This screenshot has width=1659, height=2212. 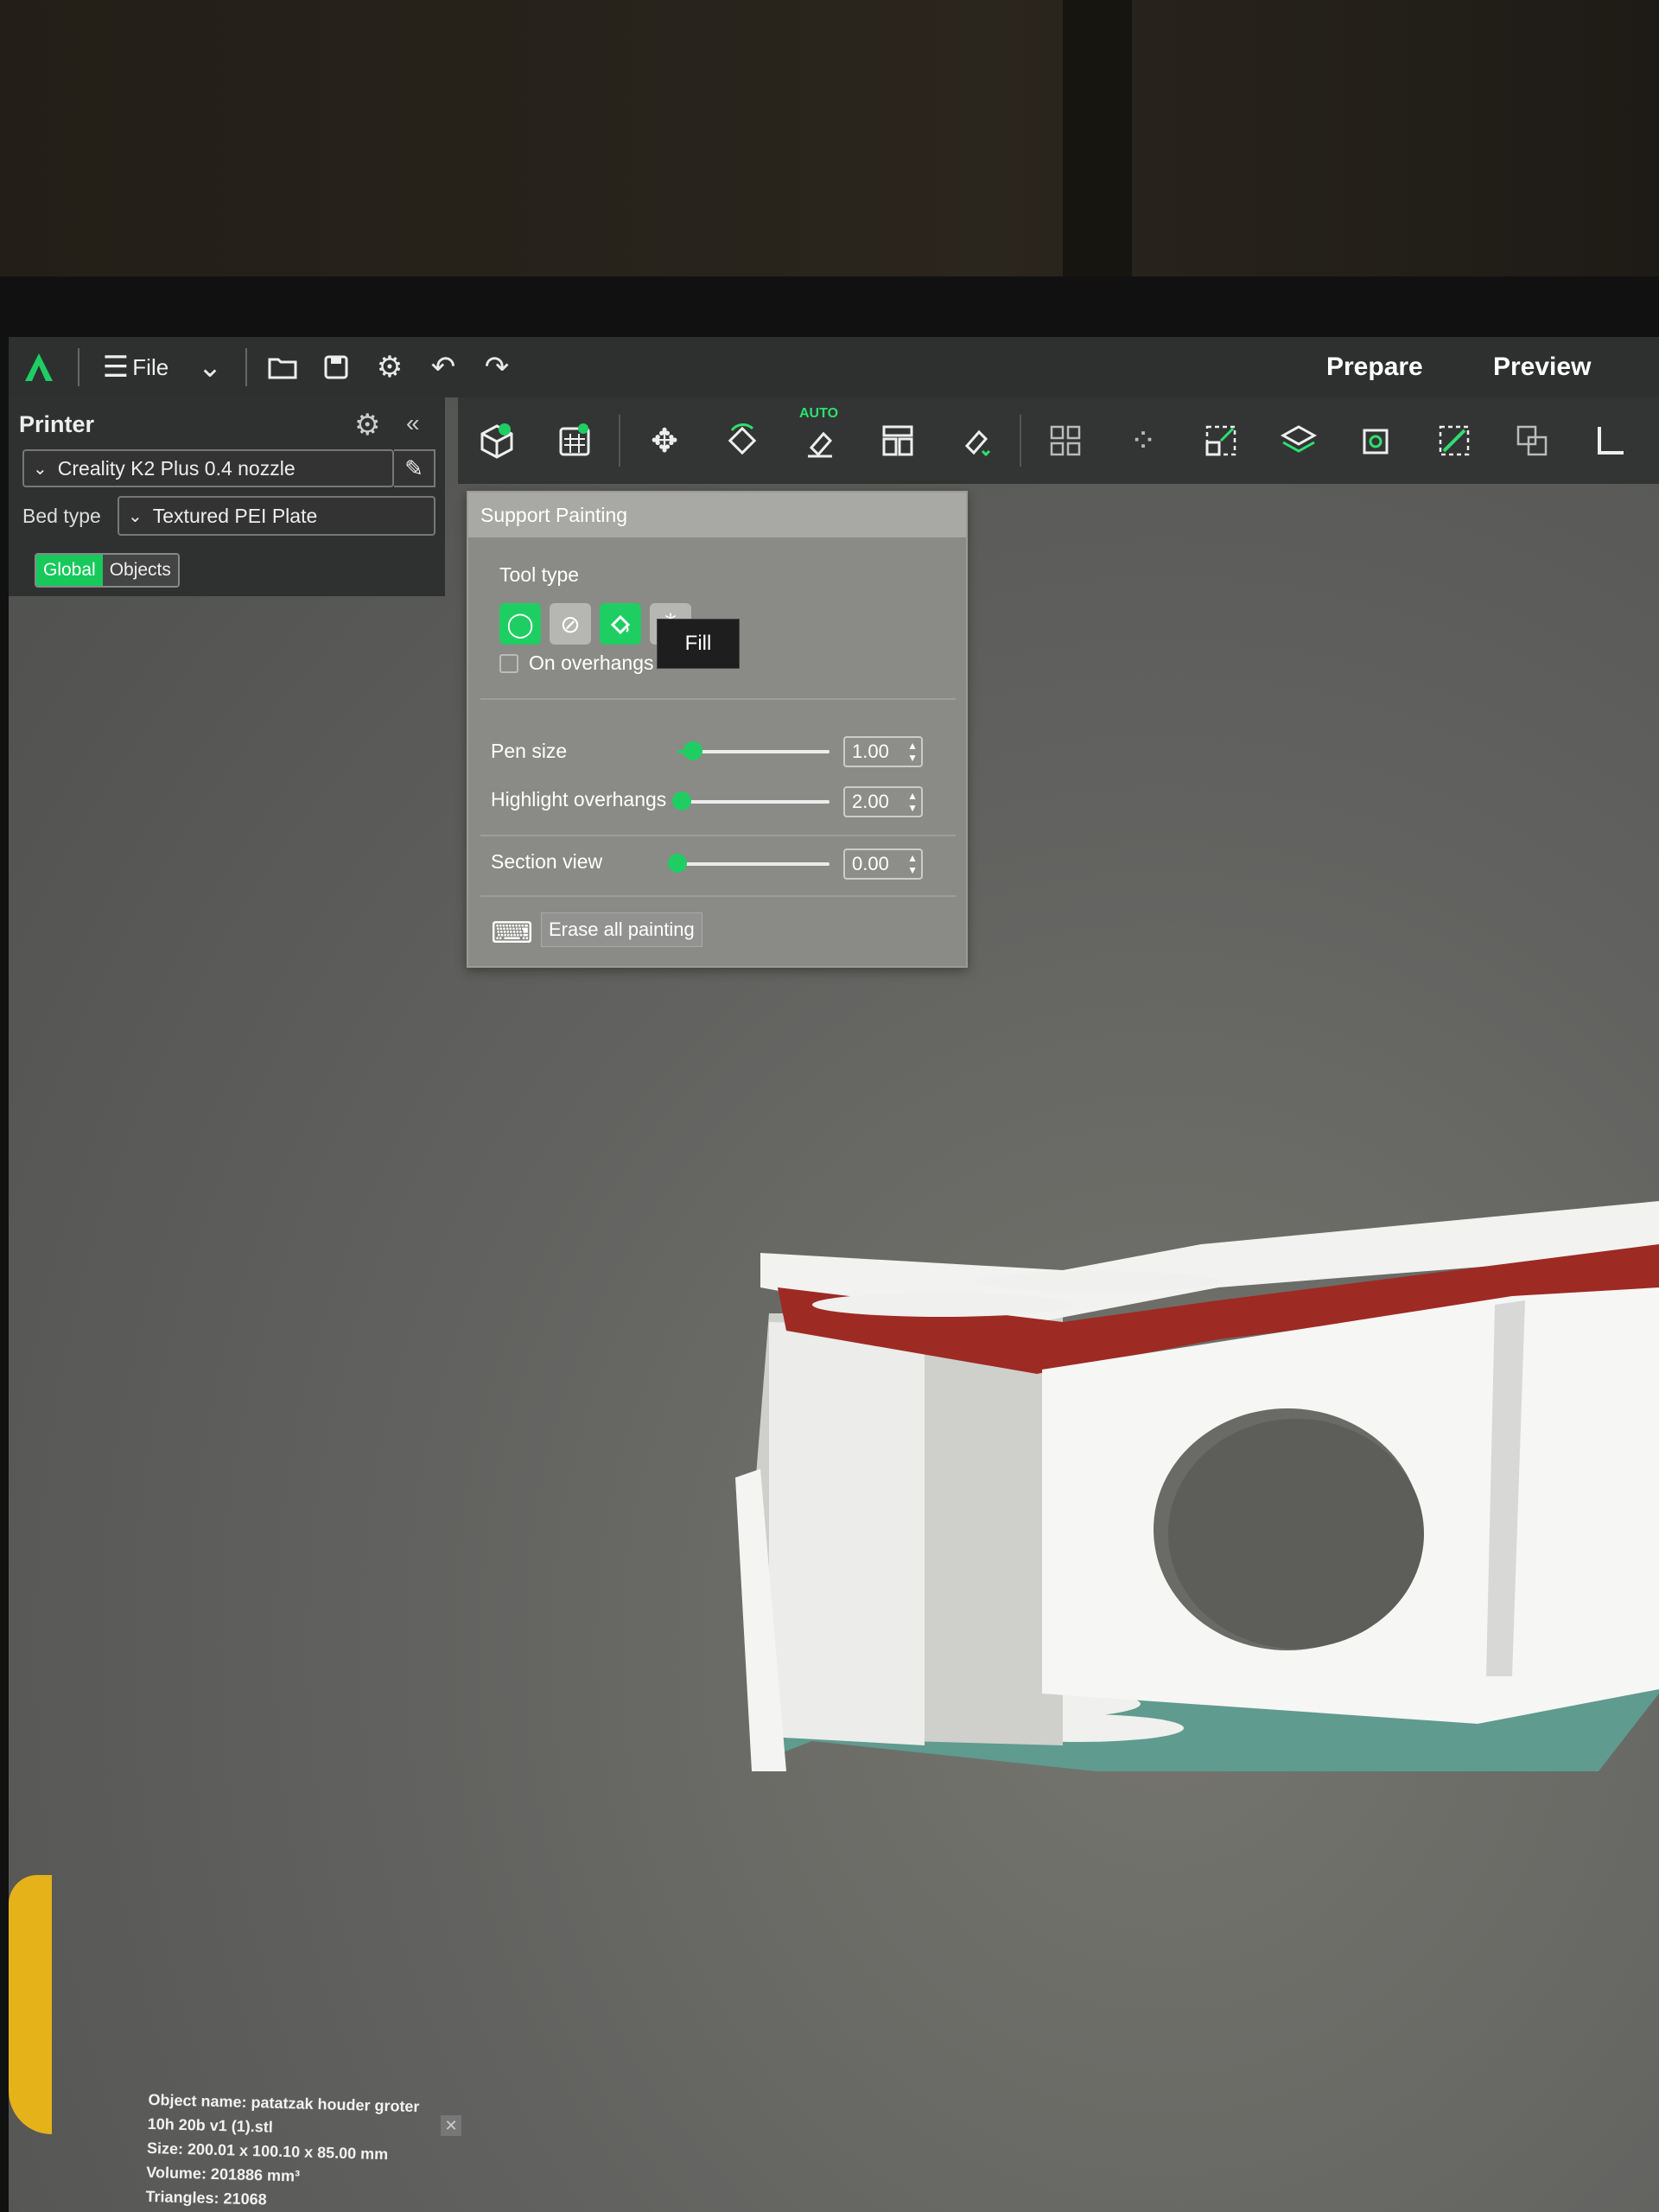 I want to click on fill-tooltip: Fill, so click(x=698, y=644).